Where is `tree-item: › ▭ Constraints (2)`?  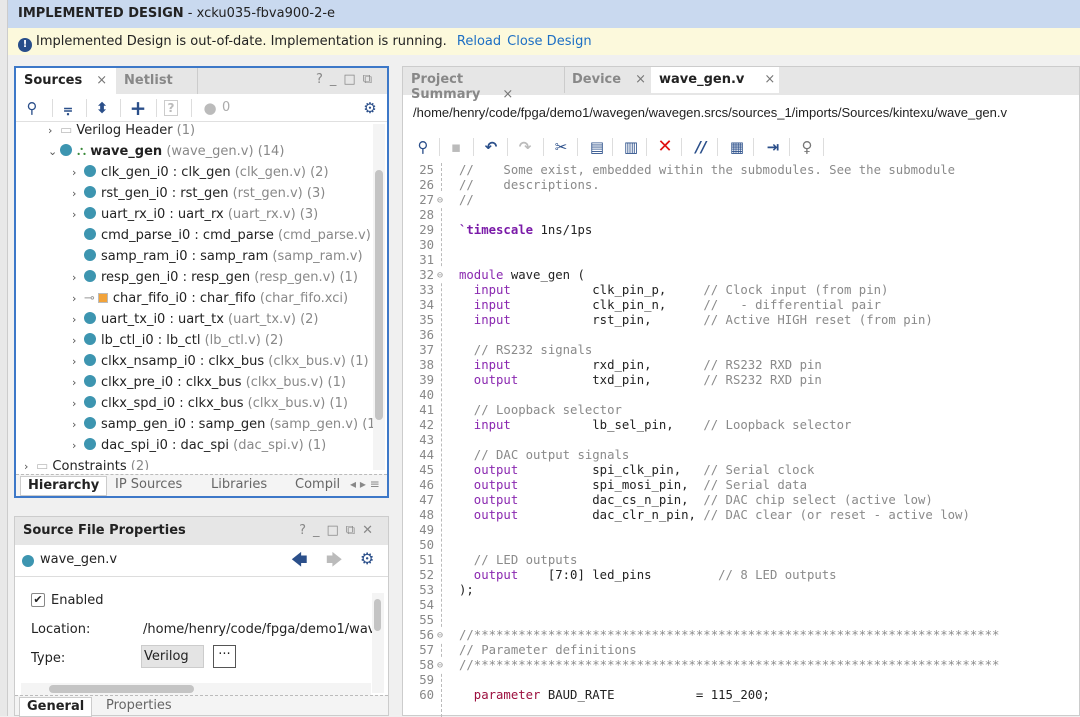
tree-item: › ▭ Constraints (2) is located at coordinates (86, 463).